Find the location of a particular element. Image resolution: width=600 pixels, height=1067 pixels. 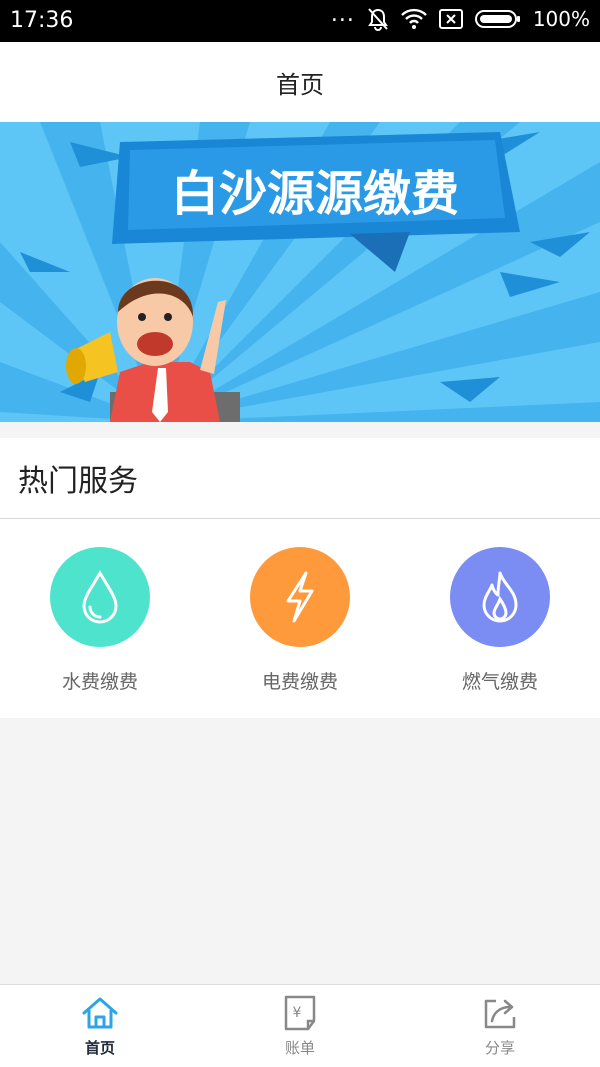

hot-services-title: 热门服务 is located at coordinates (78, 481).